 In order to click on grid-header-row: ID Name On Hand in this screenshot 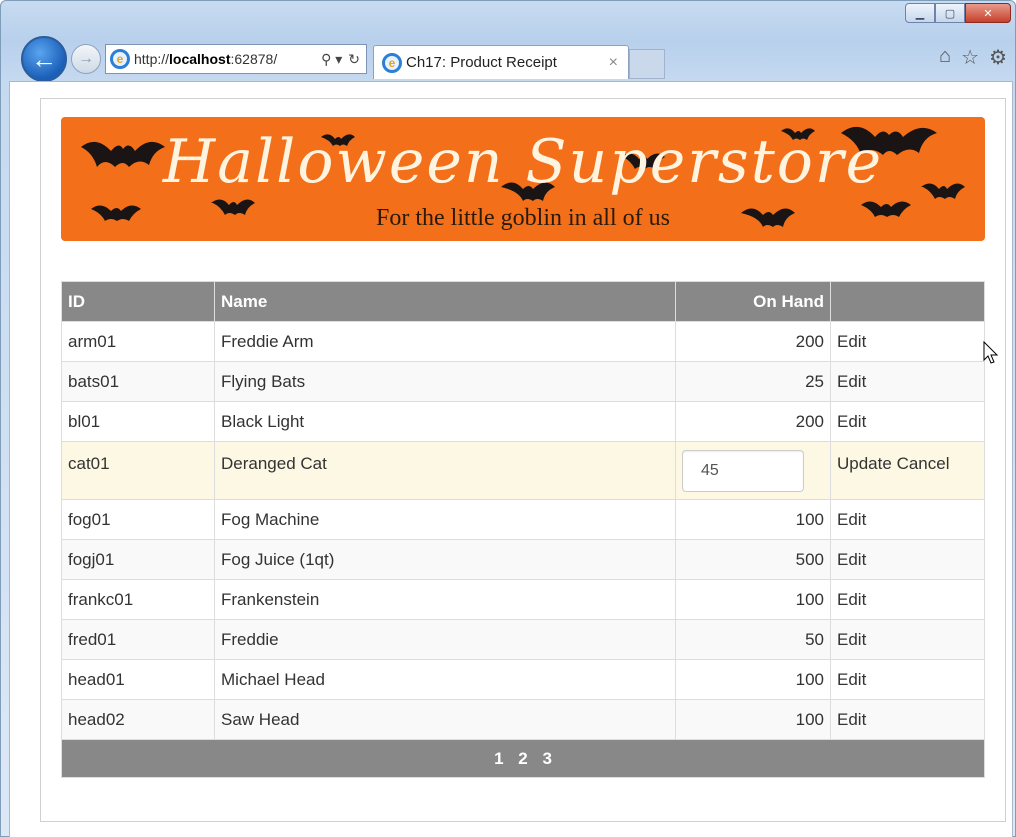, I will do `click(523, 301)`.